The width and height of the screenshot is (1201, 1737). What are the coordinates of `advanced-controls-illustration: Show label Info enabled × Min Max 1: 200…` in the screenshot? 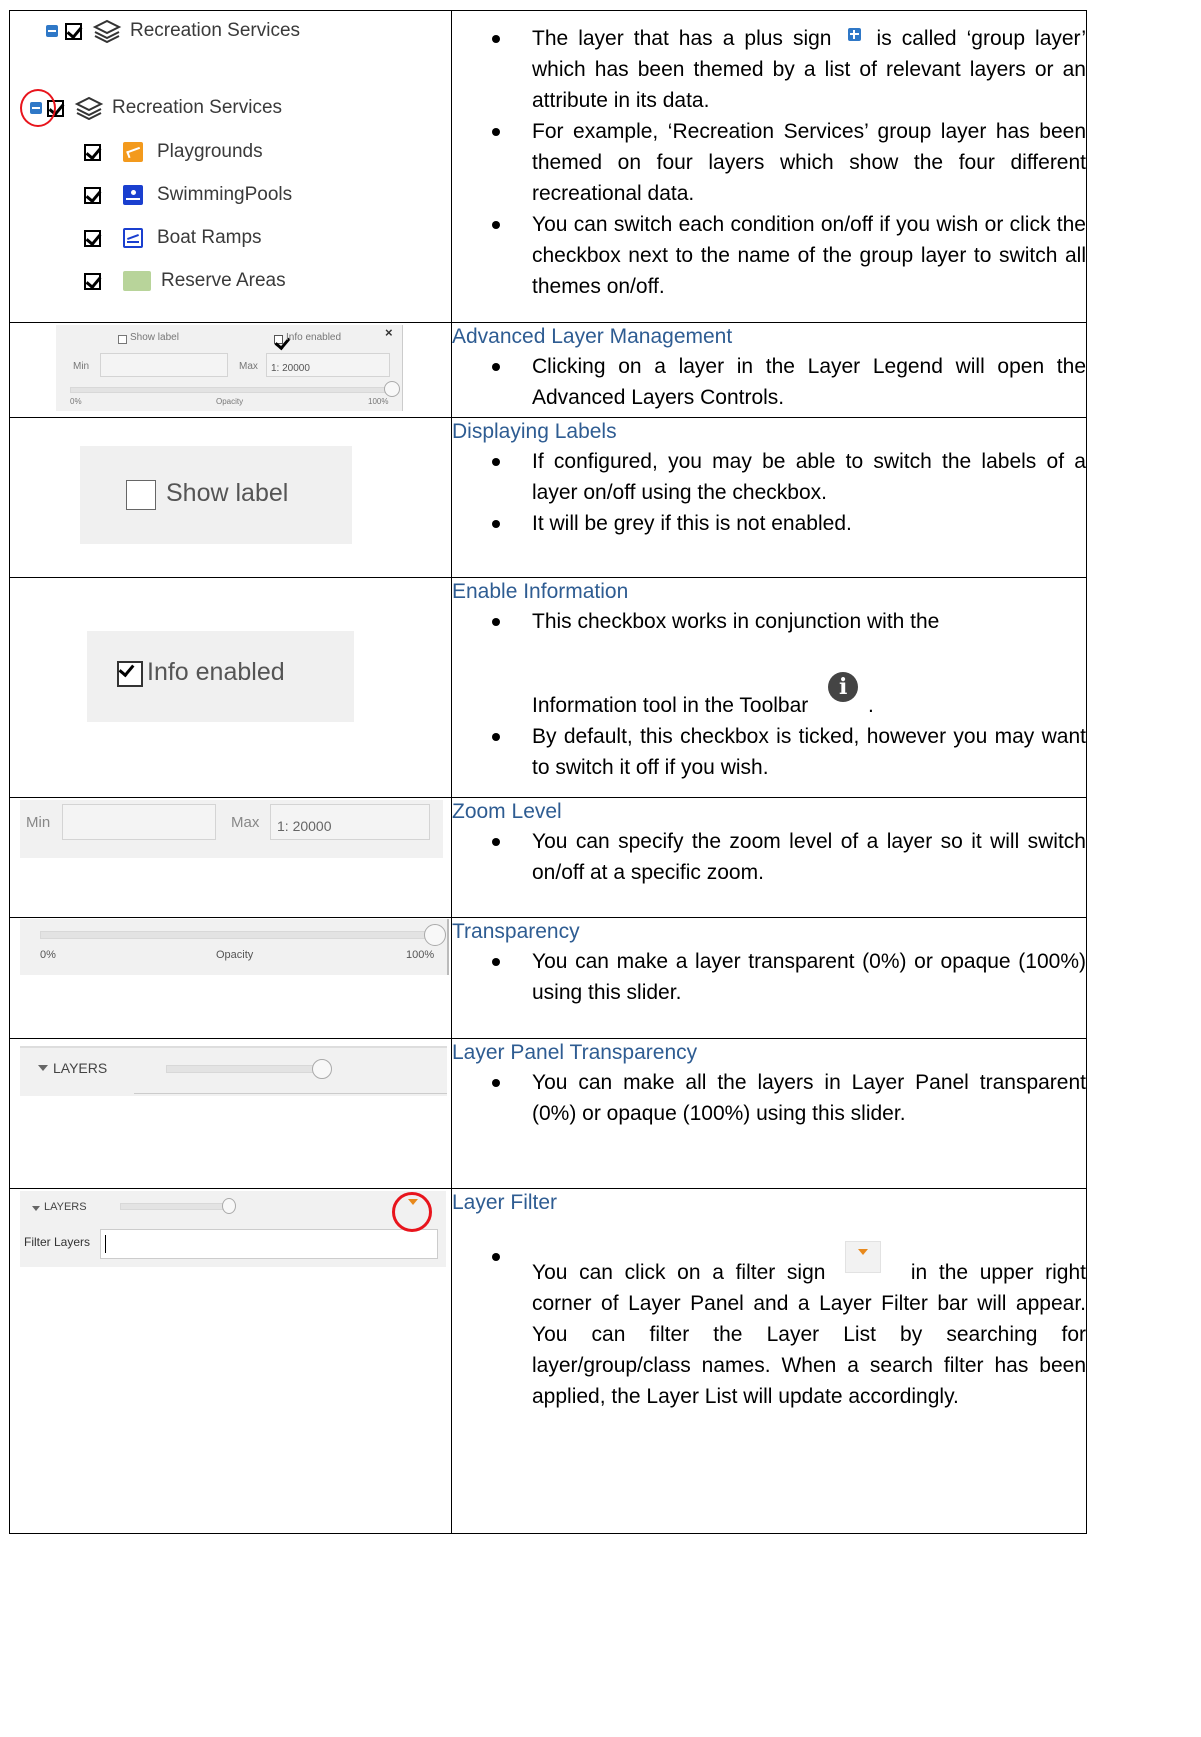 It's located at (230, 370).